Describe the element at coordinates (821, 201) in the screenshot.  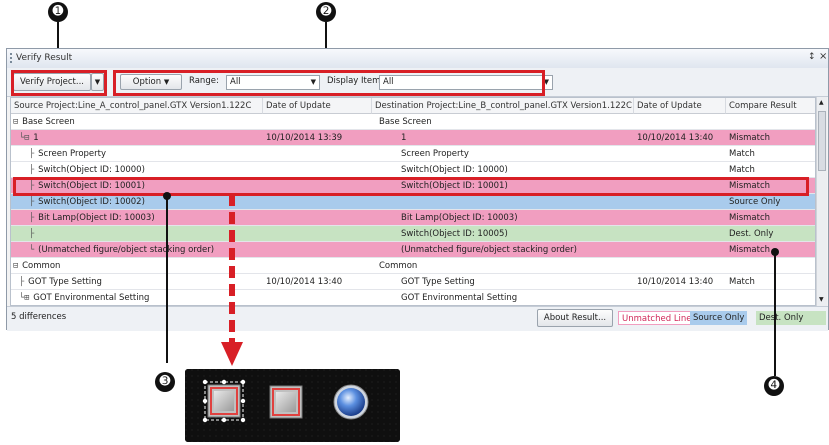
I see `vertical-scrollbar: ▲ ▼` at that location.